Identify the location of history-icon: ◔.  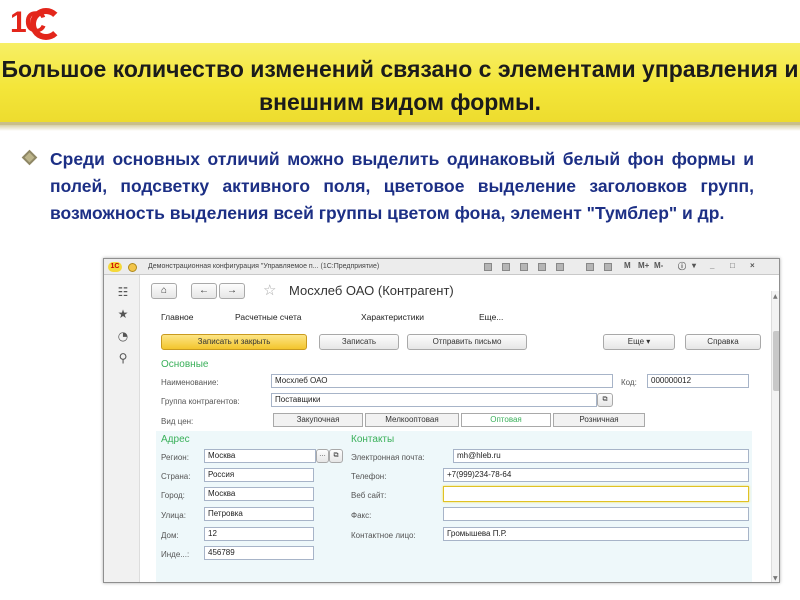
(123, 336).